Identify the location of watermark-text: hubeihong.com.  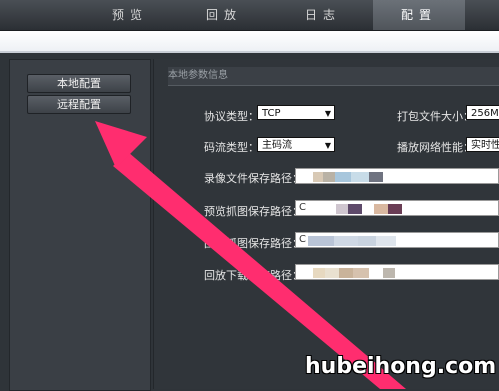
(401, 366).